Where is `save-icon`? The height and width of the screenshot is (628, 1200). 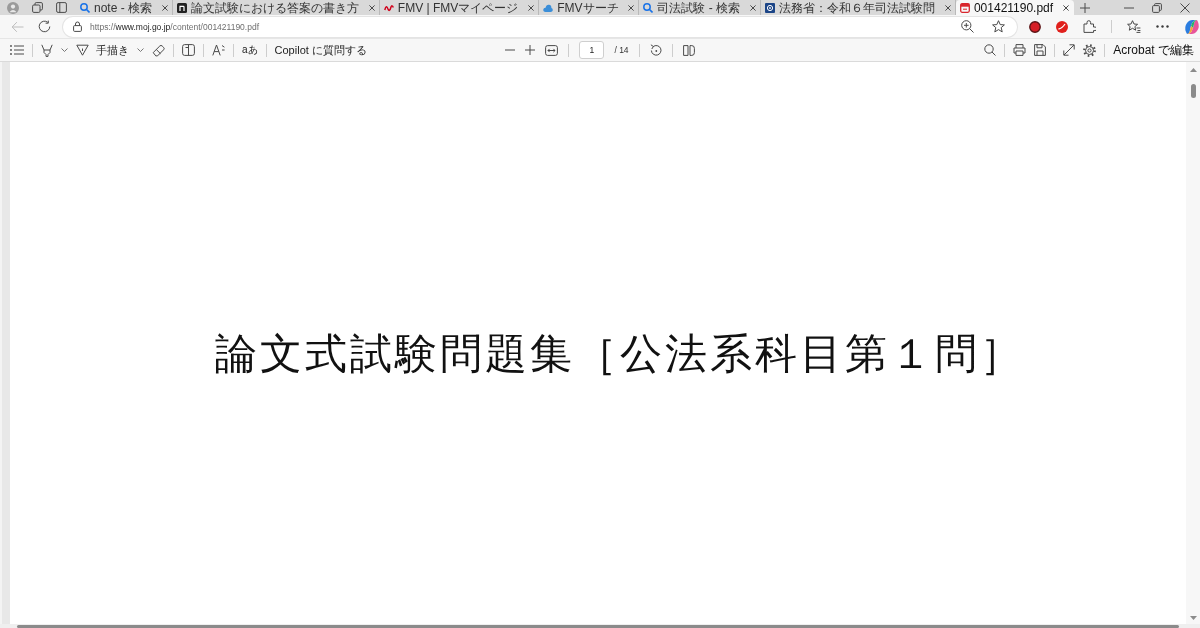
save-icon is located at coordinates (1040, 50).